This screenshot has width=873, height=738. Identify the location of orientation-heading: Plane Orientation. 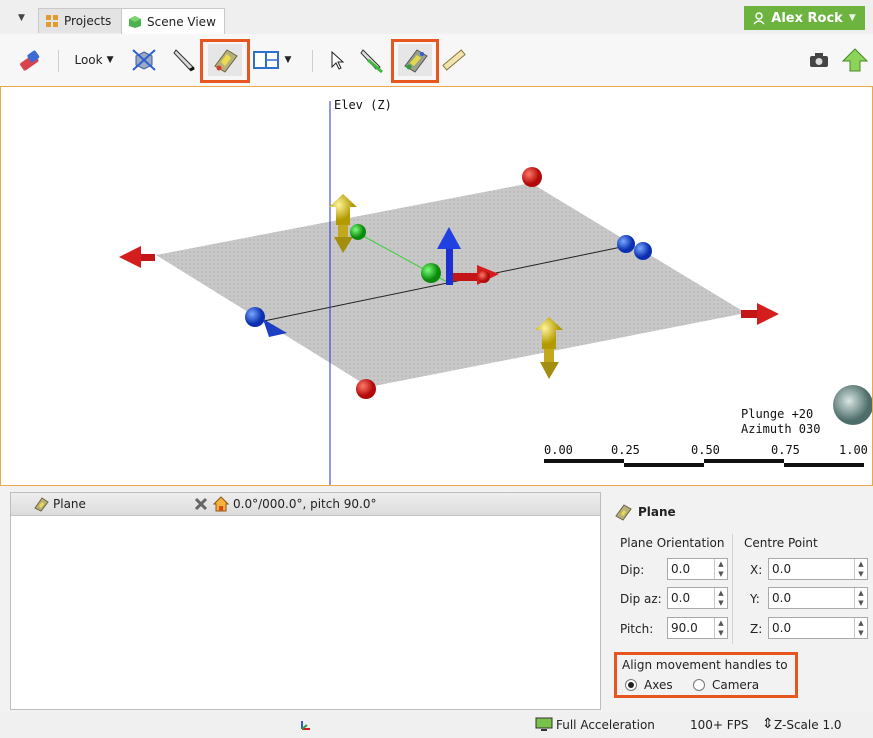
(672, 543).